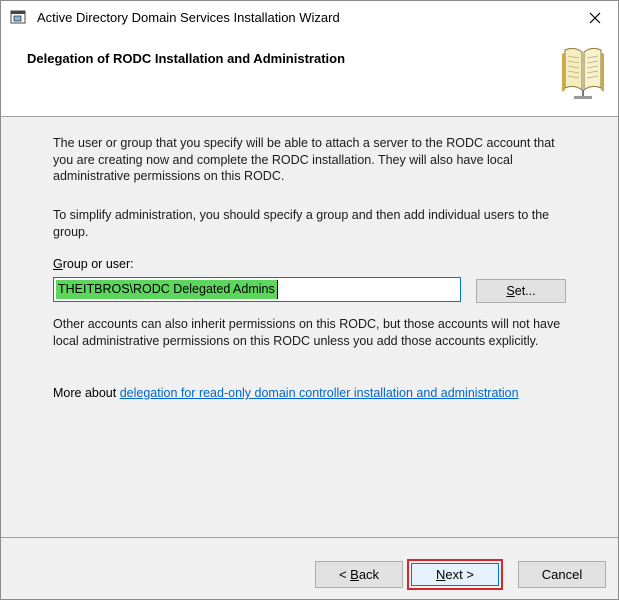 Image resolution: width=619 pixels, height=600 pixels. I want to click on back-button-rest: ack, so click(369, 574).